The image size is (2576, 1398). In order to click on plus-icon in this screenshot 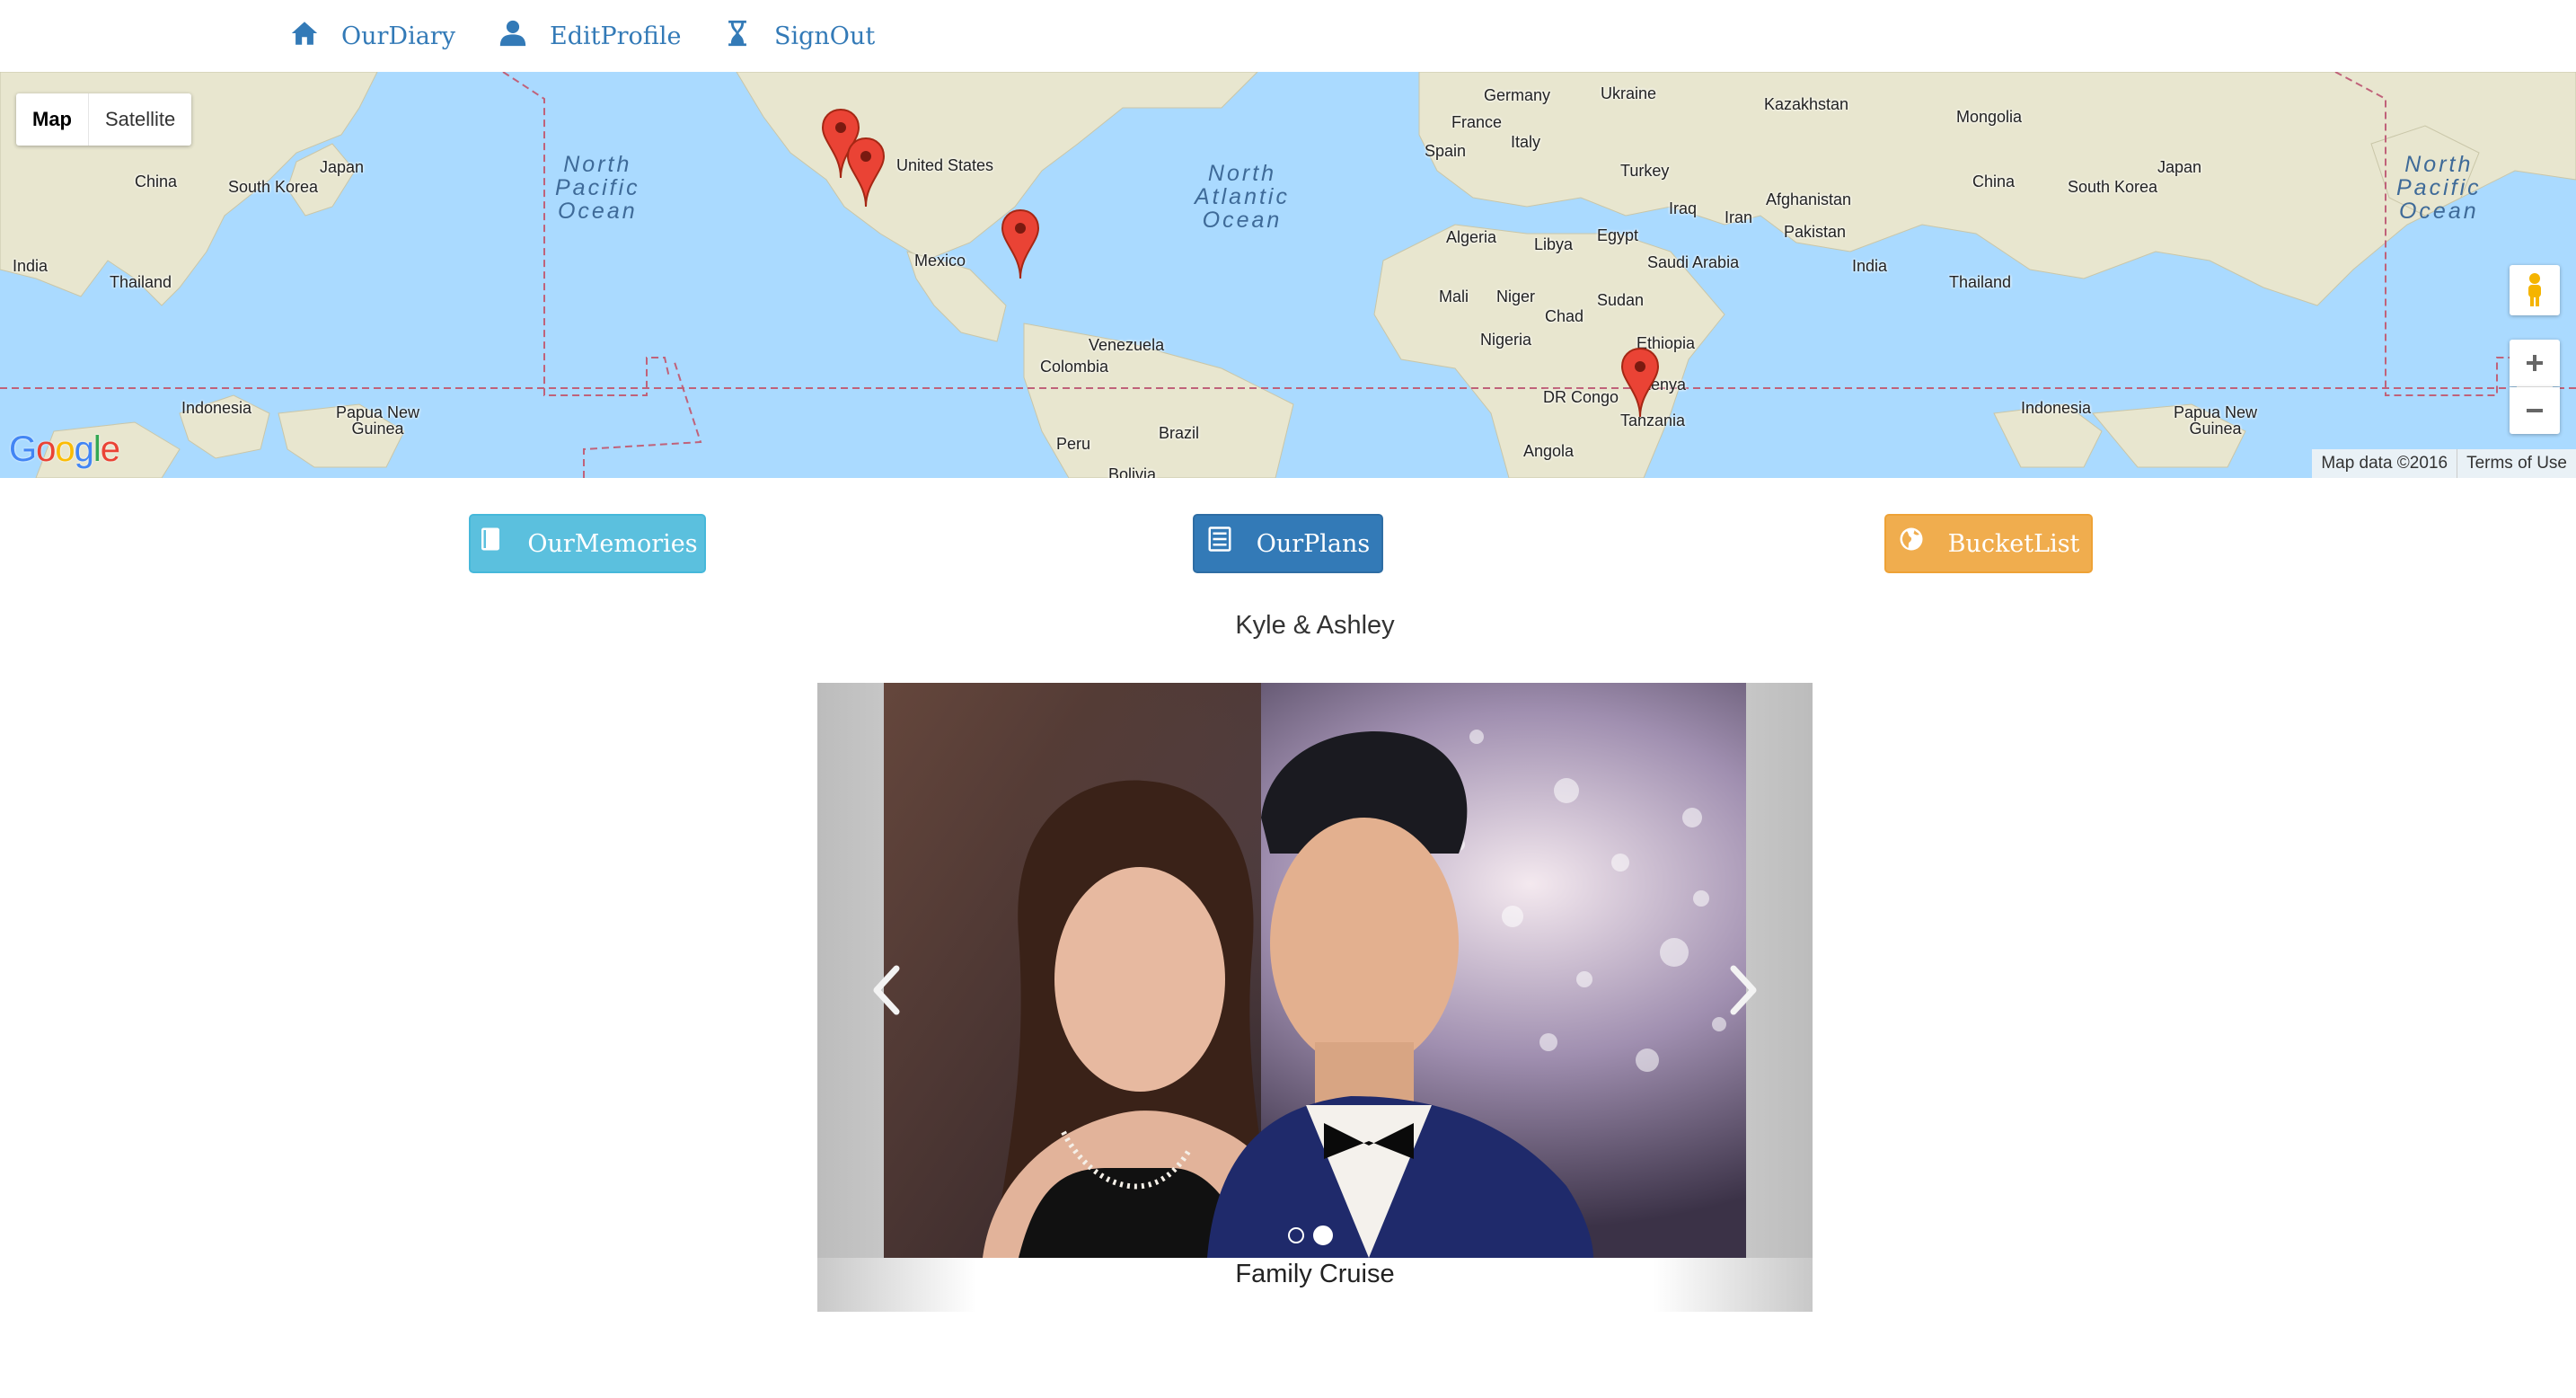, I will do `click(2535, 363)`.